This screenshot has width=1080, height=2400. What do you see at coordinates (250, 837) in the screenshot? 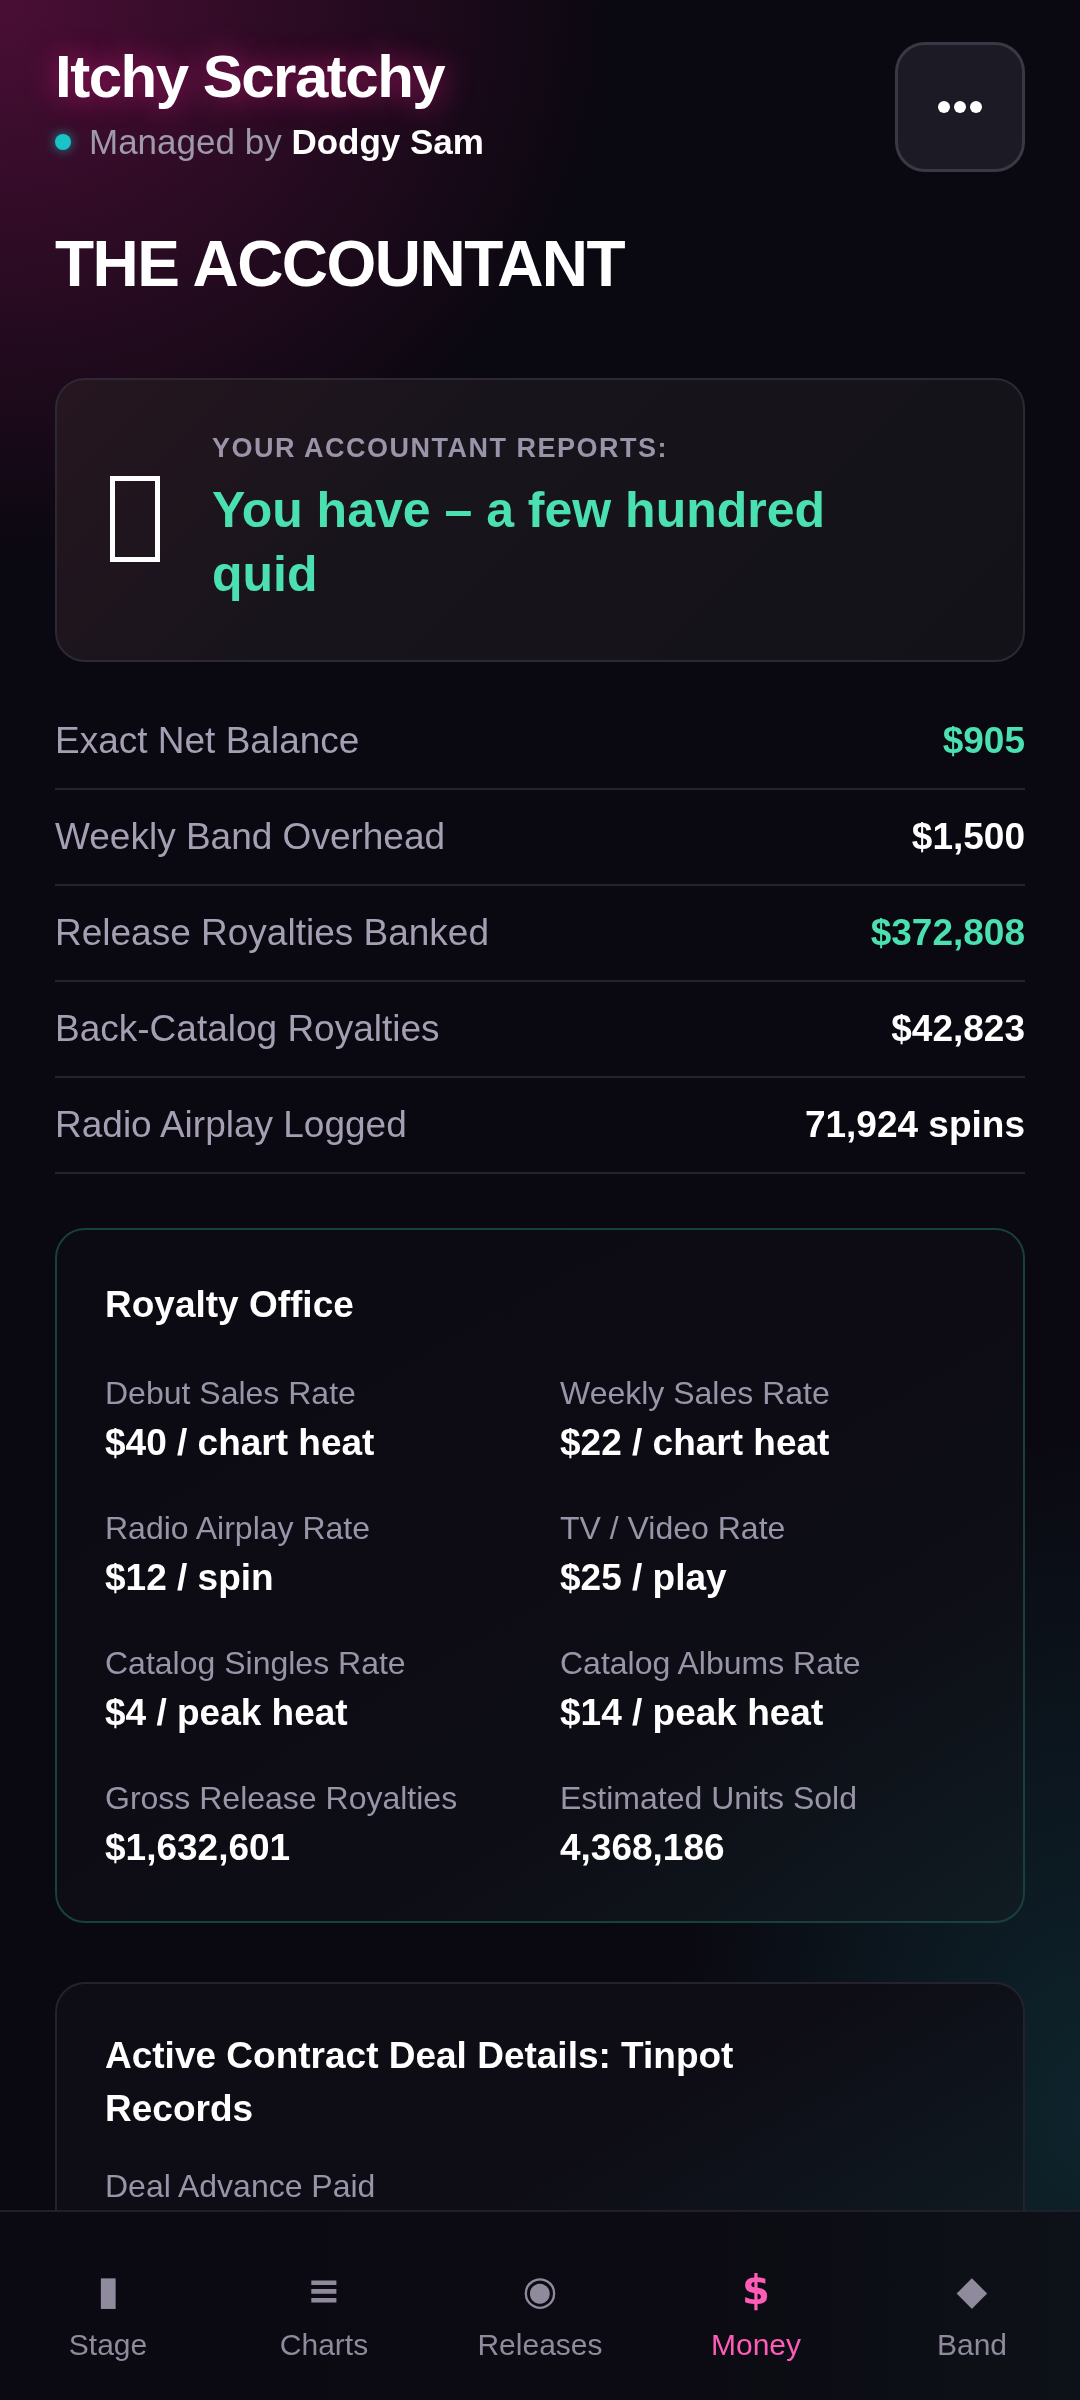
I see `summary-label: Weekly Band Overhead` at bounding box center [250, 837].